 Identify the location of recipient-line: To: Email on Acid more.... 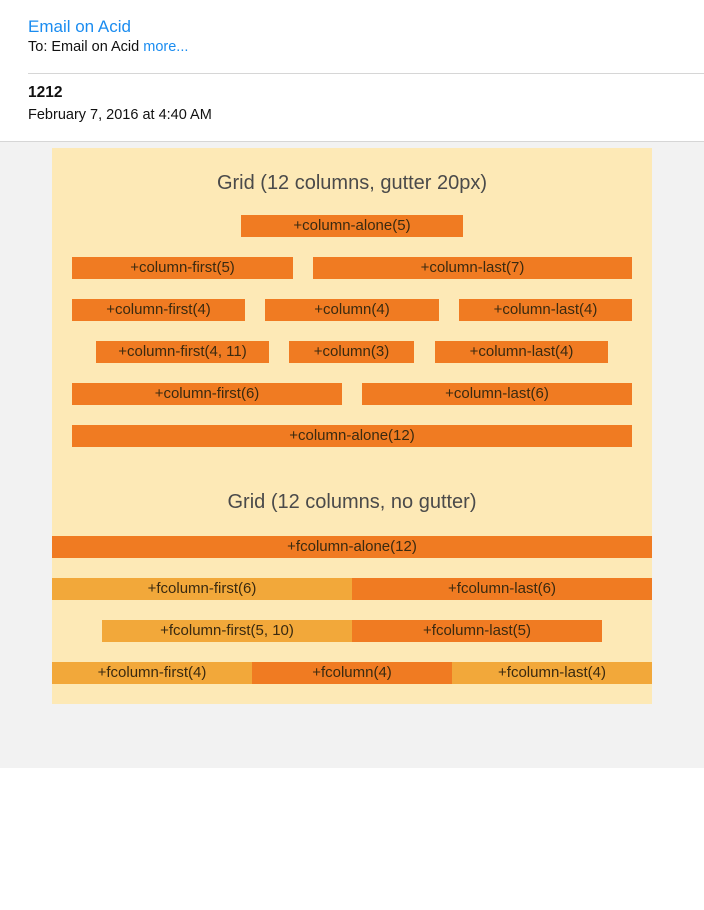
(108, 47).